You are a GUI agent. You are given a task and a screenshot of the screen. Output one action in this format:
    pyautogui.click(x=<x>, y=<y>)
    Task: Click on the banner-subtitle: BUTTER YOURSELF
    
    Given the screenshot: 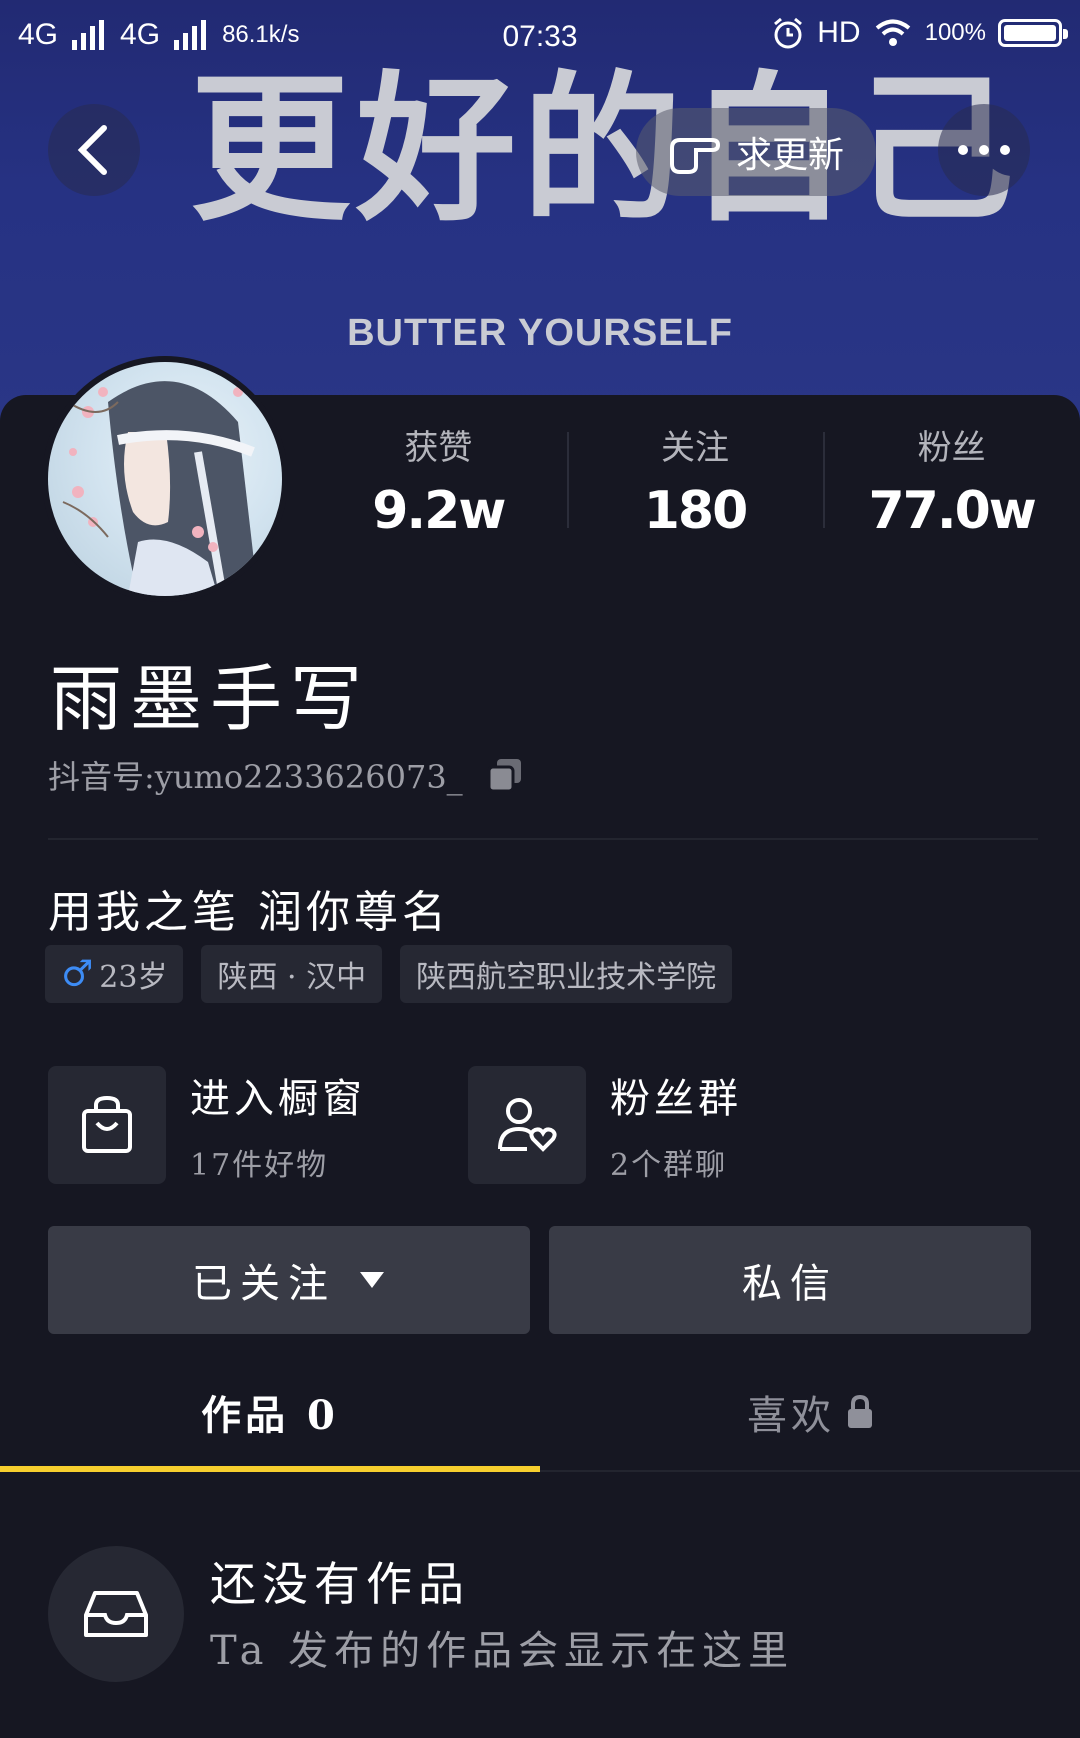 What is the action you would take?
    pyautogui.click(x=540, y=333)
    